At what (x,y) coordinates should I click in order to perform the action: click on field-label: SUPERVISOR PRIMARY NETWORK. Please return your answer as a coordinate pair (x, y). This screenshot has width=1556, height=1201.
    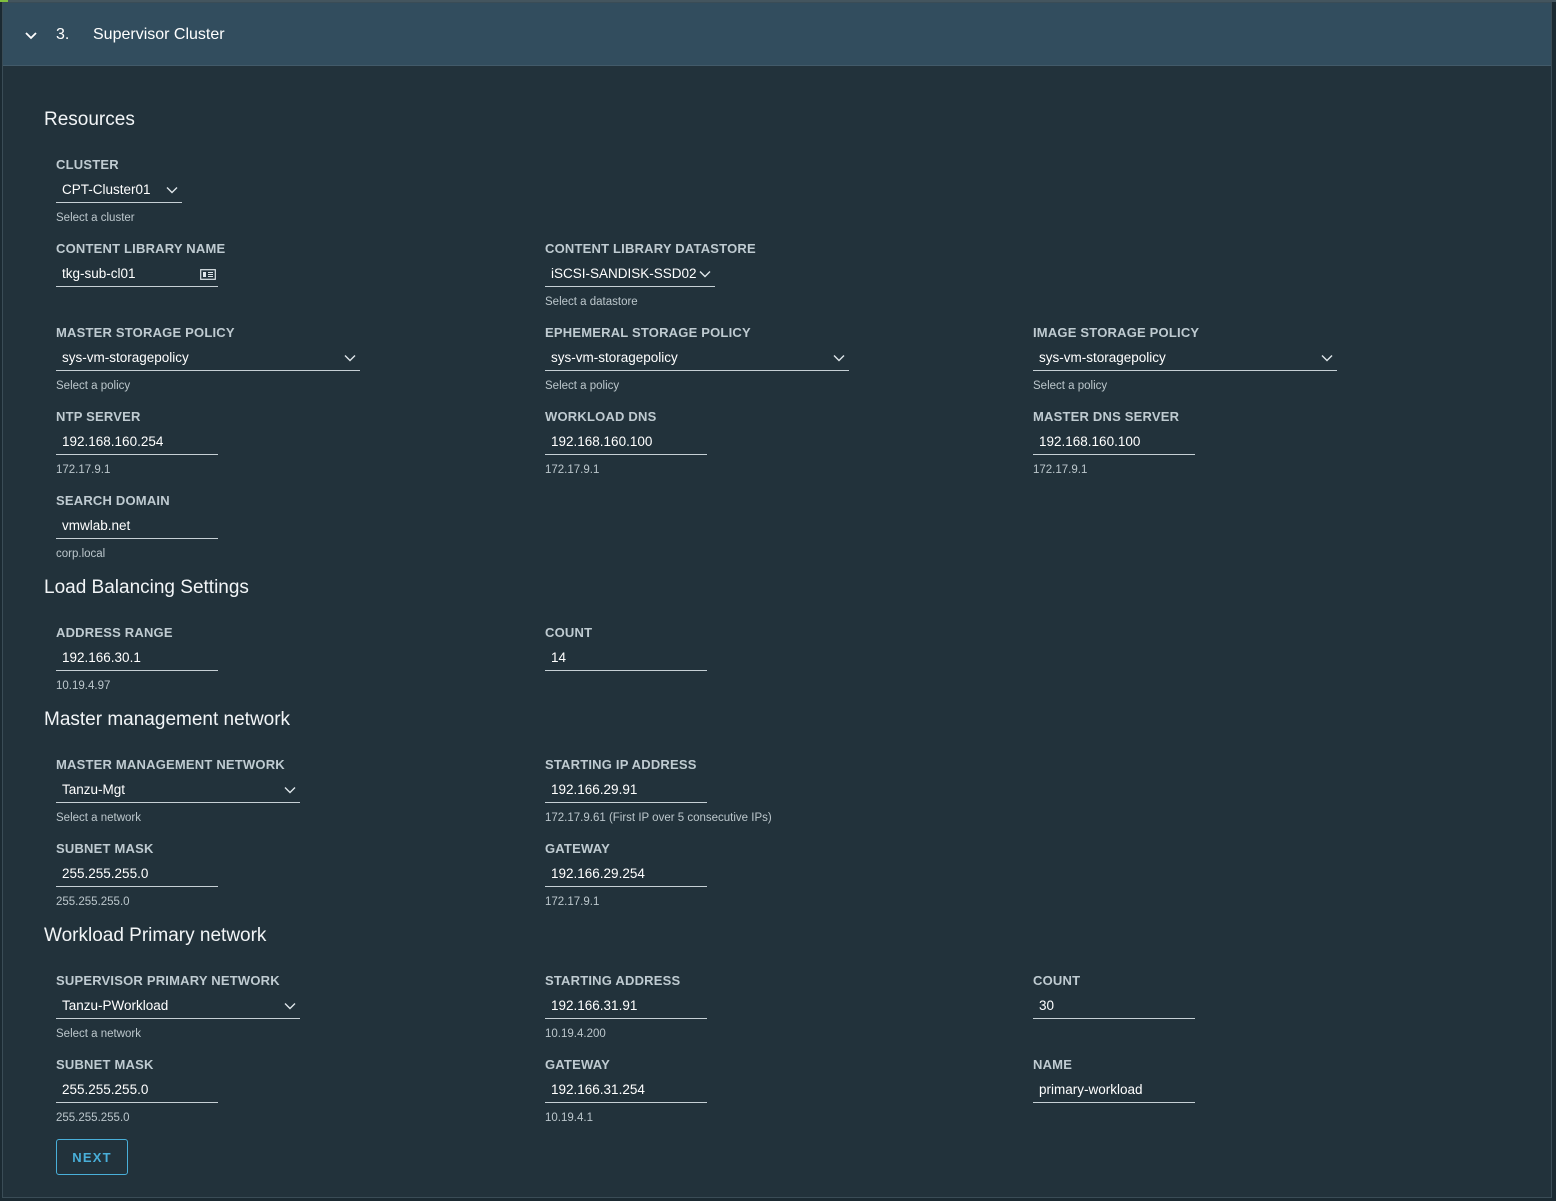
    Looking at the image, I should click on (168, 980).